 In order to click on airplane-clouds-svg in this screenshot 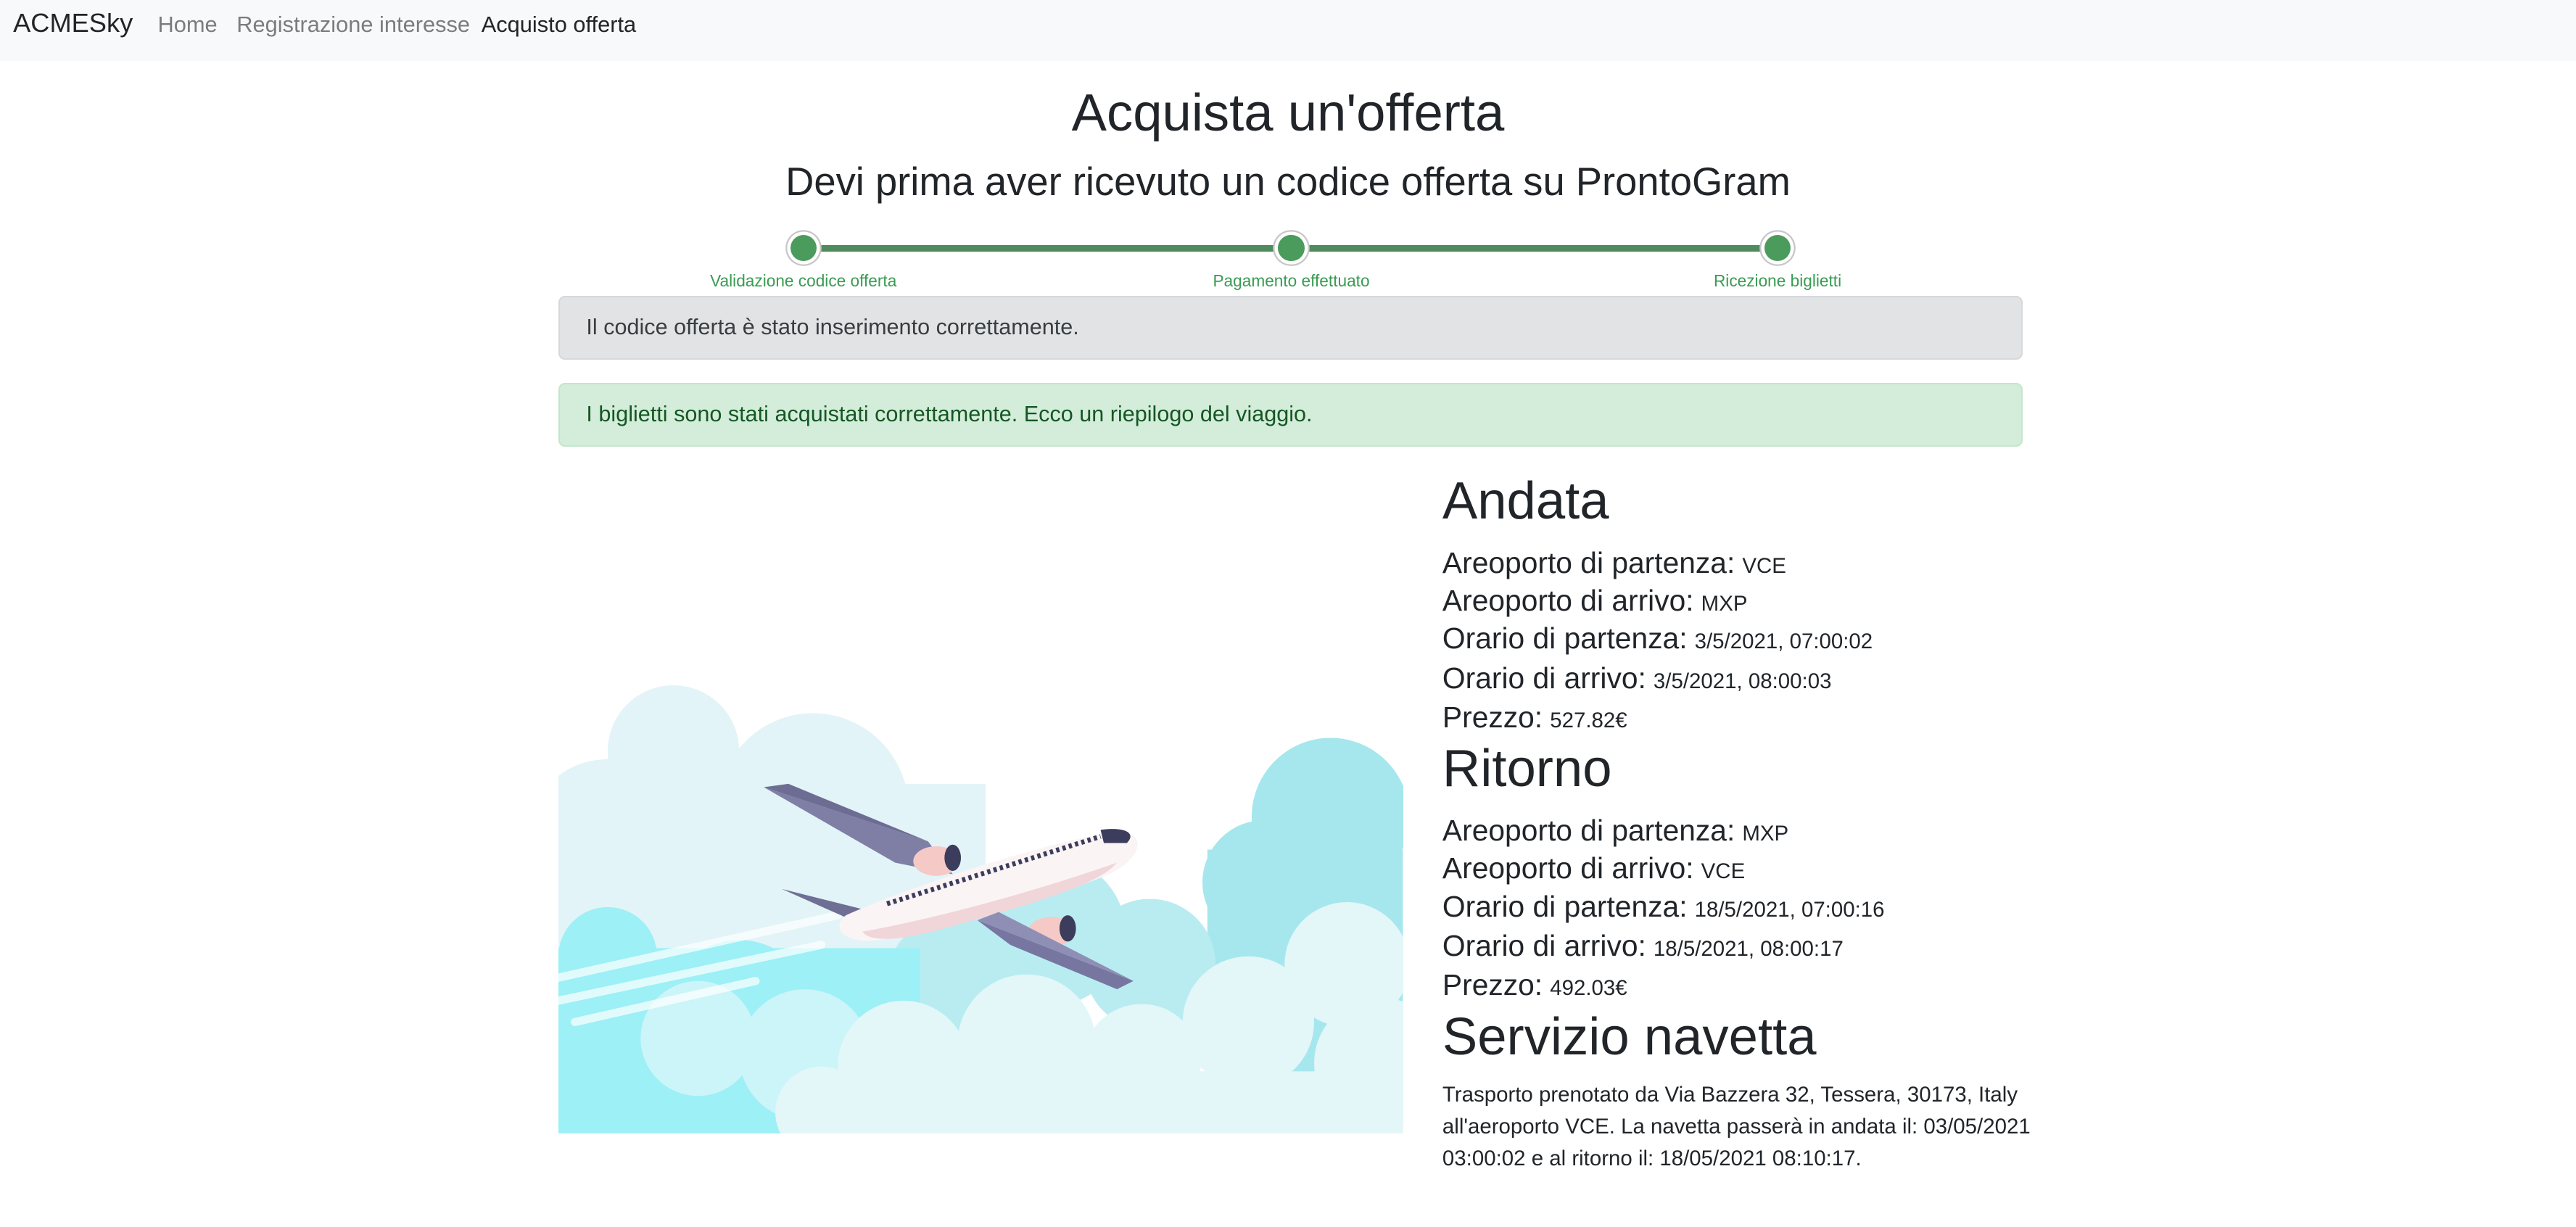, I will do `click(981, 909)`.